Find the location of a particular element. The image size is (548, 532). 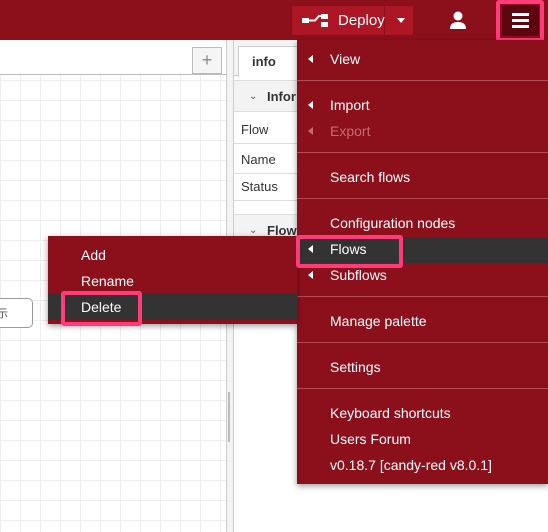

submenu-item-rename: Rename is located at coordinates (172, 281).